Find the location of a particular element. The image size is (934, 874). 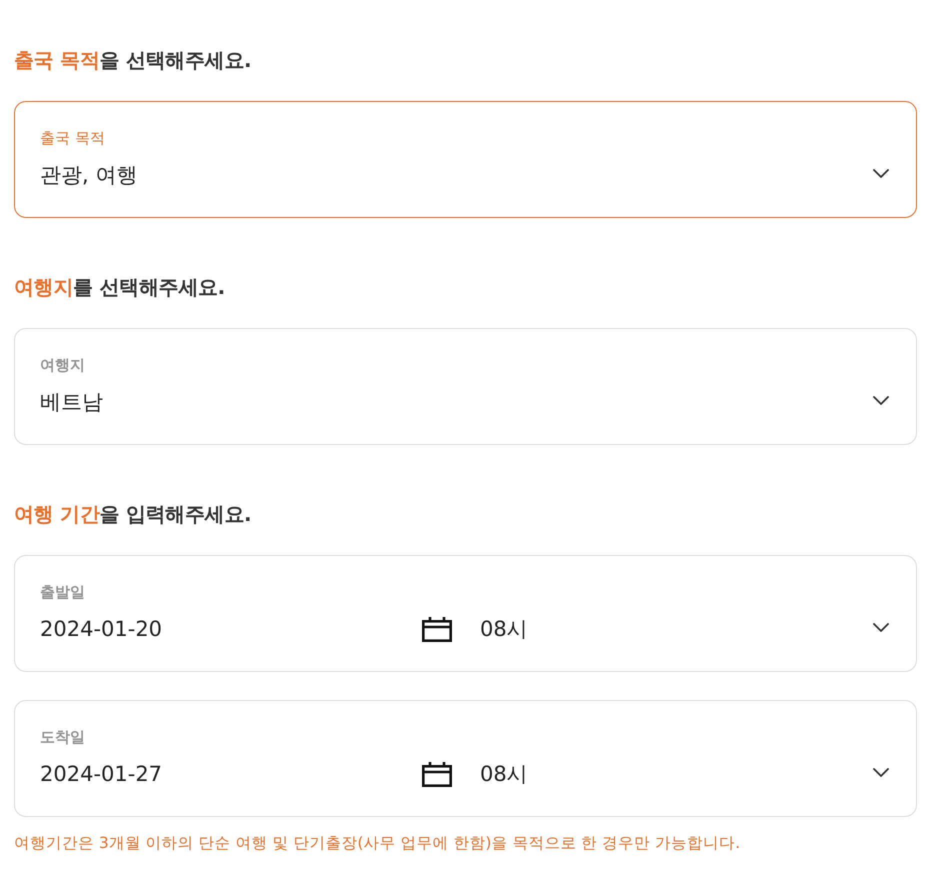

notice-text: 여행기간은 3개월 이하의 단순 여행 및 단기출장(사무 업무에 한함)을 목적으로 한 경우만 가능합니다. is located at coordinates (378, 843).